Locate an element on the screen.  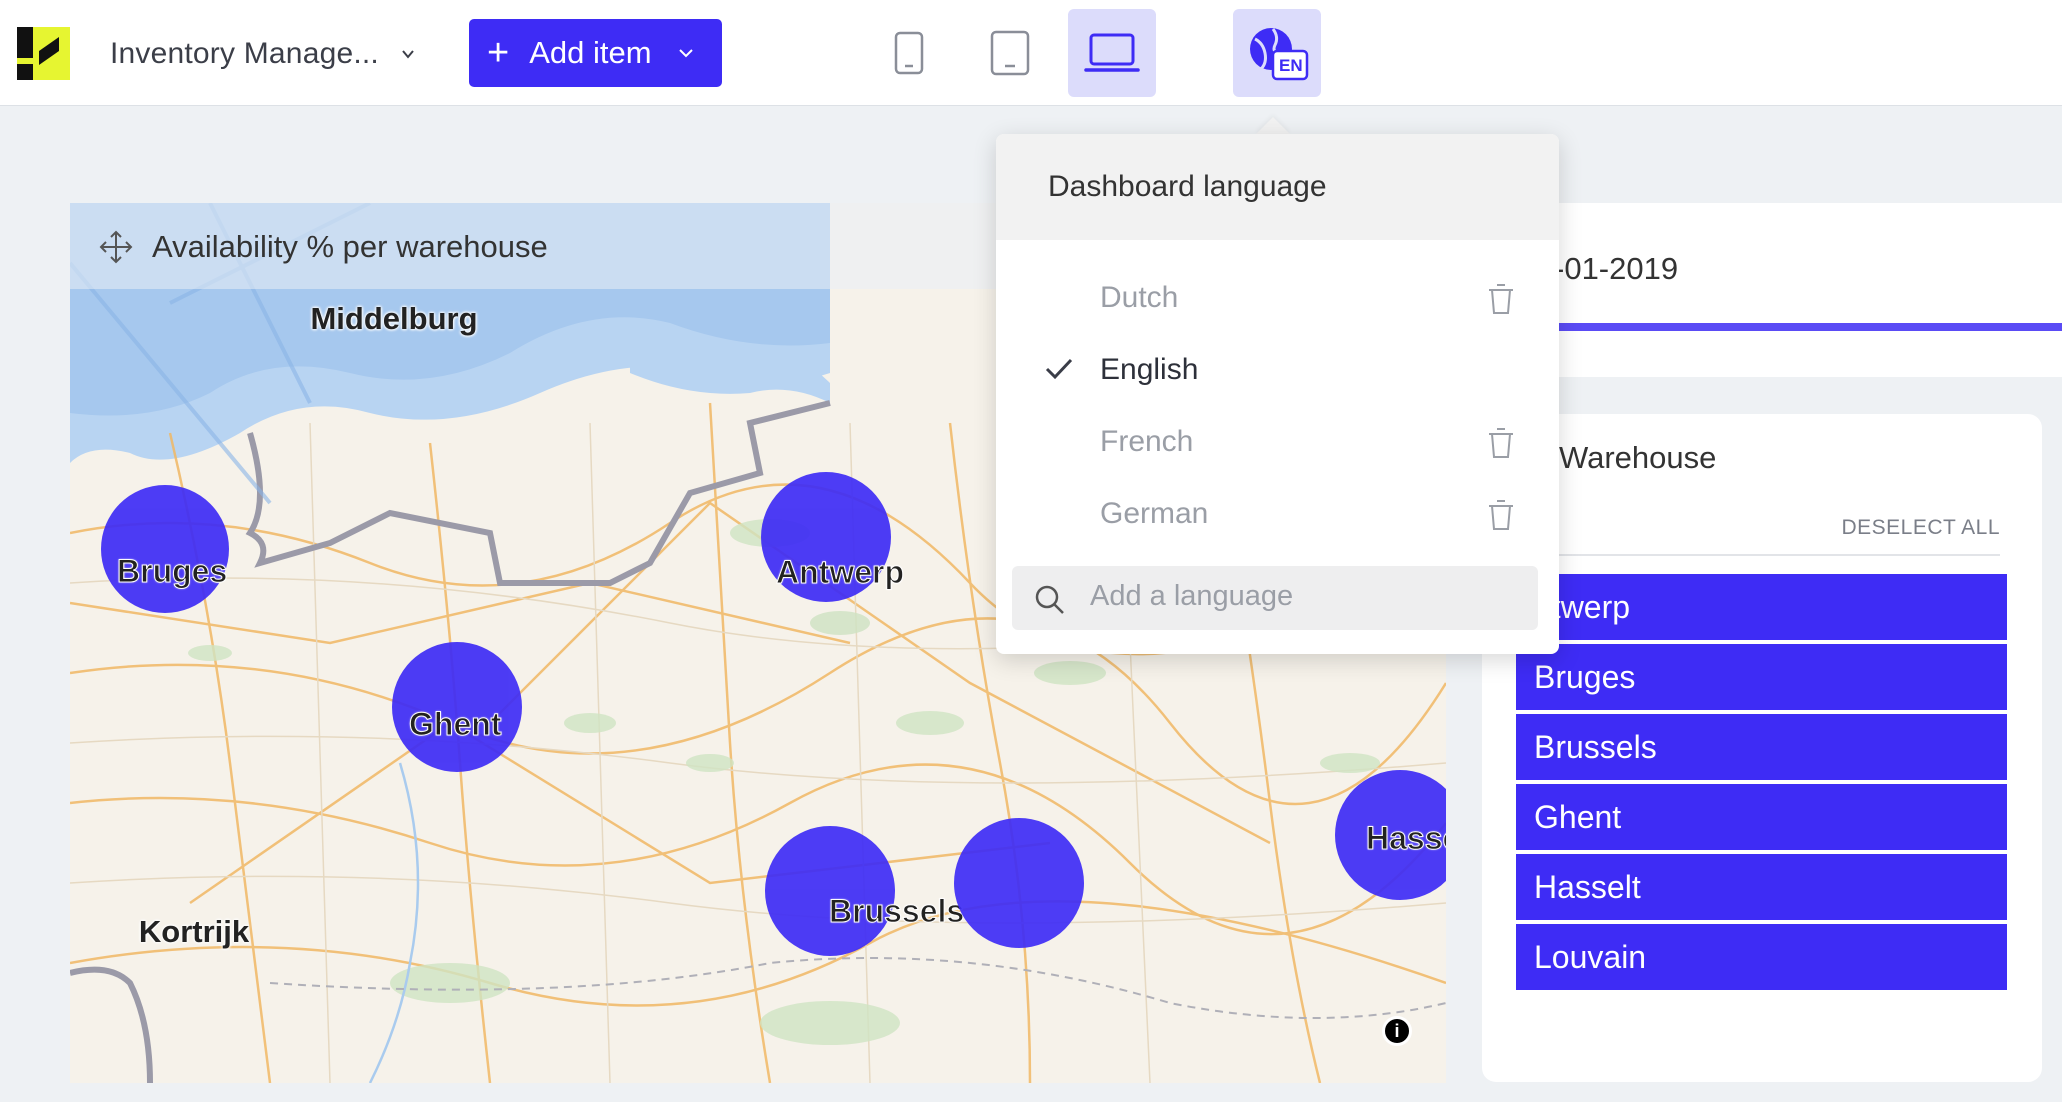
top-bar: Inventory Manage... + Add item EN is located at coordinates (1031, 53).